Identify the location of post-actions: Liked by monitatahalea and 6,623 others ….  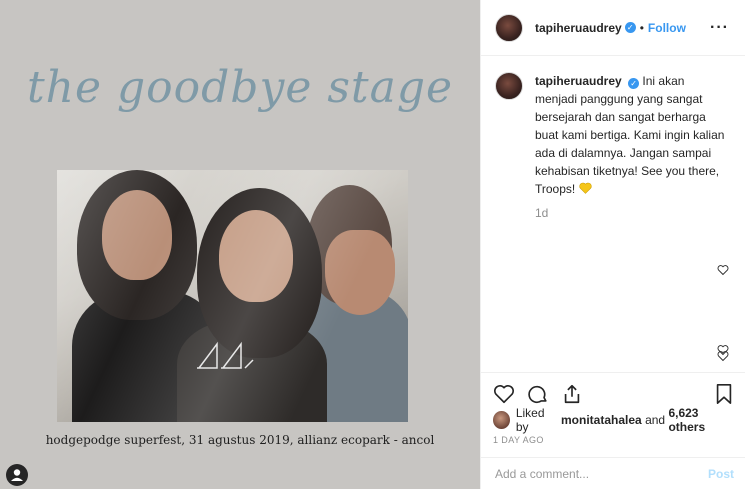
(613, 408).